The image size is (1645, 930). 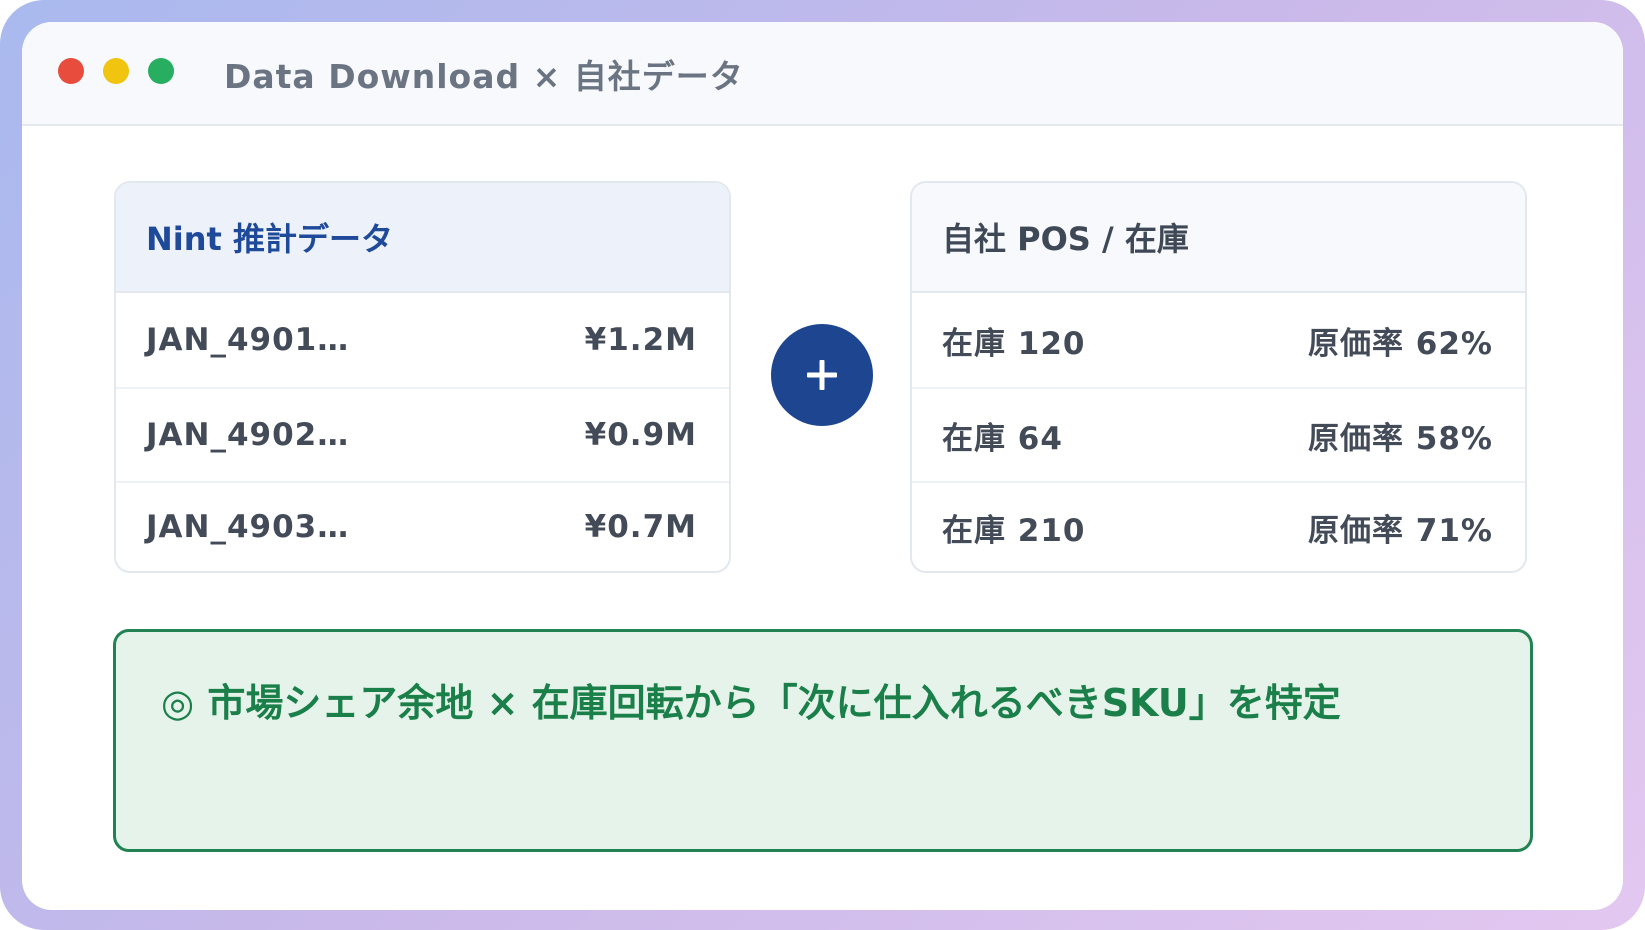 I want to click on cost-rate: 原価率 62%, so click(x=1400, y=343).